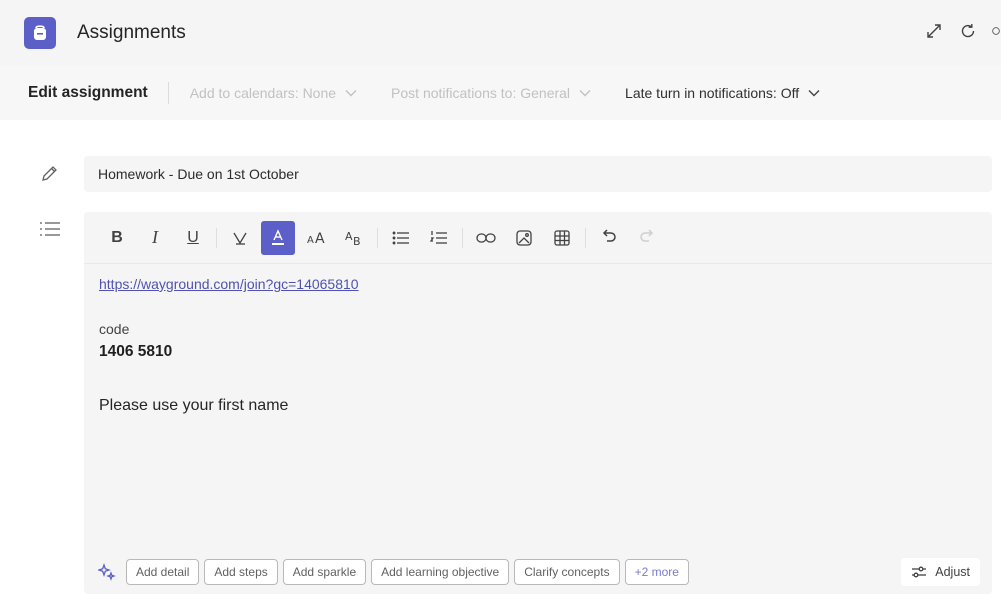 This screenshot has height=594, width=1001. What do you see at coordinates (500, 33) in the screenshot?
I see `title-bar: Assignments` at bounding box center [500, 33].